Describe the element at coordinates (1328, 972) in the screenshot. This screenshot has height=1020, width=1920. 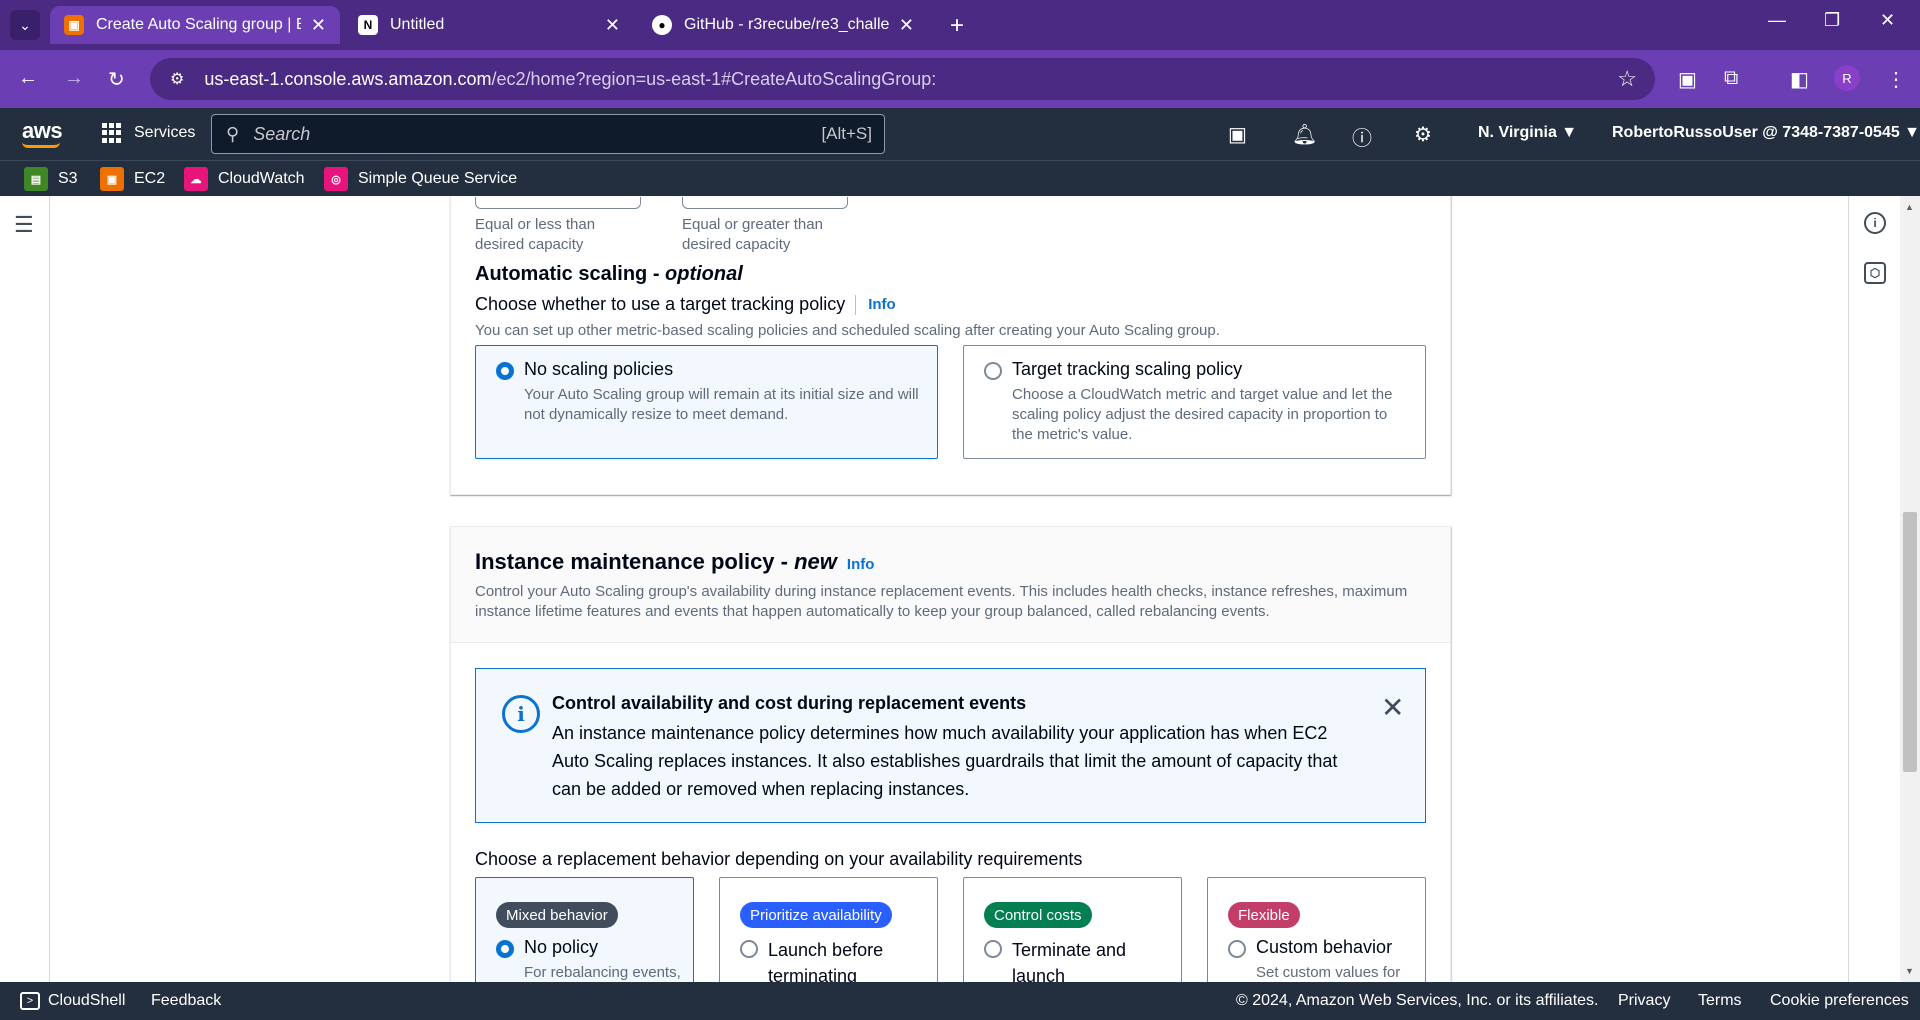
I see `tile-description: Set custom values for the minimum and` at that location.